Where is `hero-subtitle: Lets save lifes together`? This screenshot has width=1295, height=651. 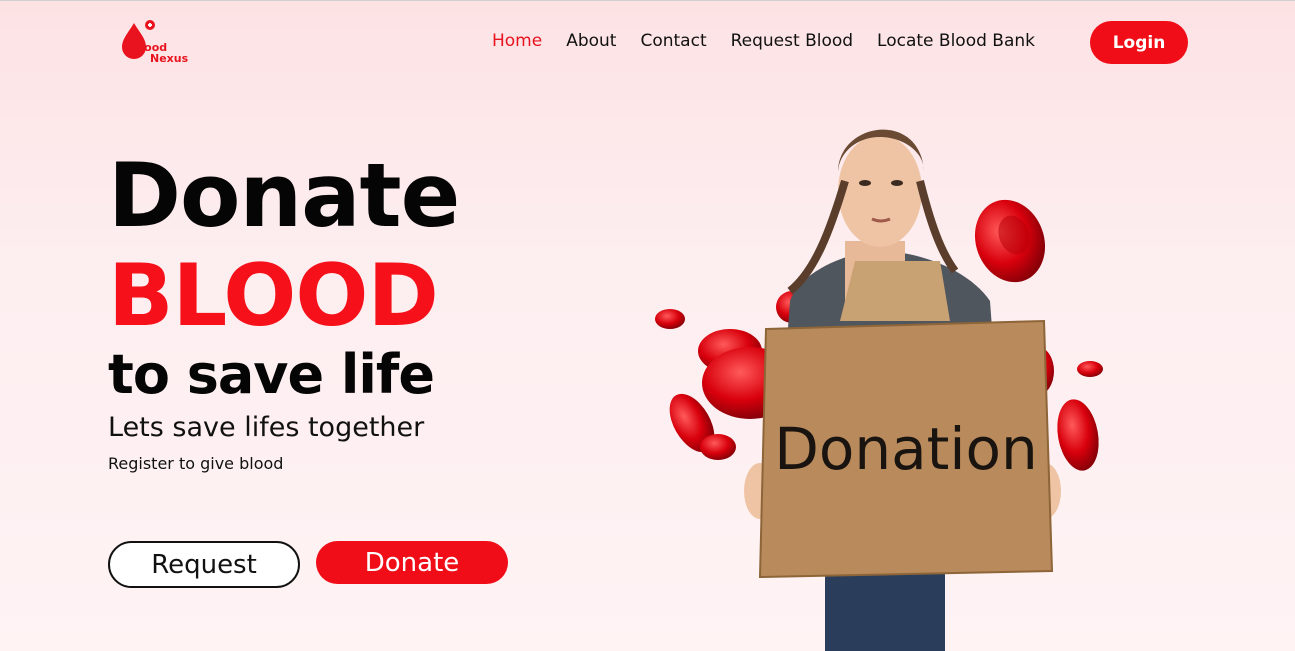
hero-subtitle: Lets save lifes together is located at coordinates (266, 427).